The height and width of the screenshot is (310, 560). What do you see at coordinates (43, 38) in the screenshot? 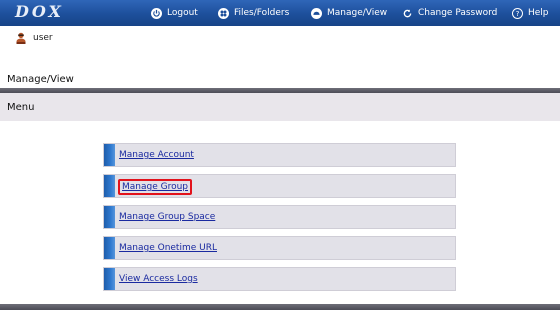
I see `user-name: user` at bounding box center [43, 38].